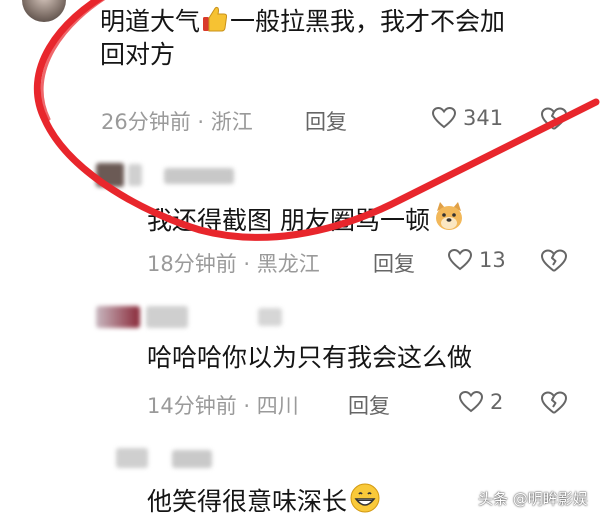 This screenshot has height=523, width=600. What do you see at coordinates (150, 21) in the screenshot?
I see `comment-1-text-part1: 明道大气` at bounding box center [150, 21].